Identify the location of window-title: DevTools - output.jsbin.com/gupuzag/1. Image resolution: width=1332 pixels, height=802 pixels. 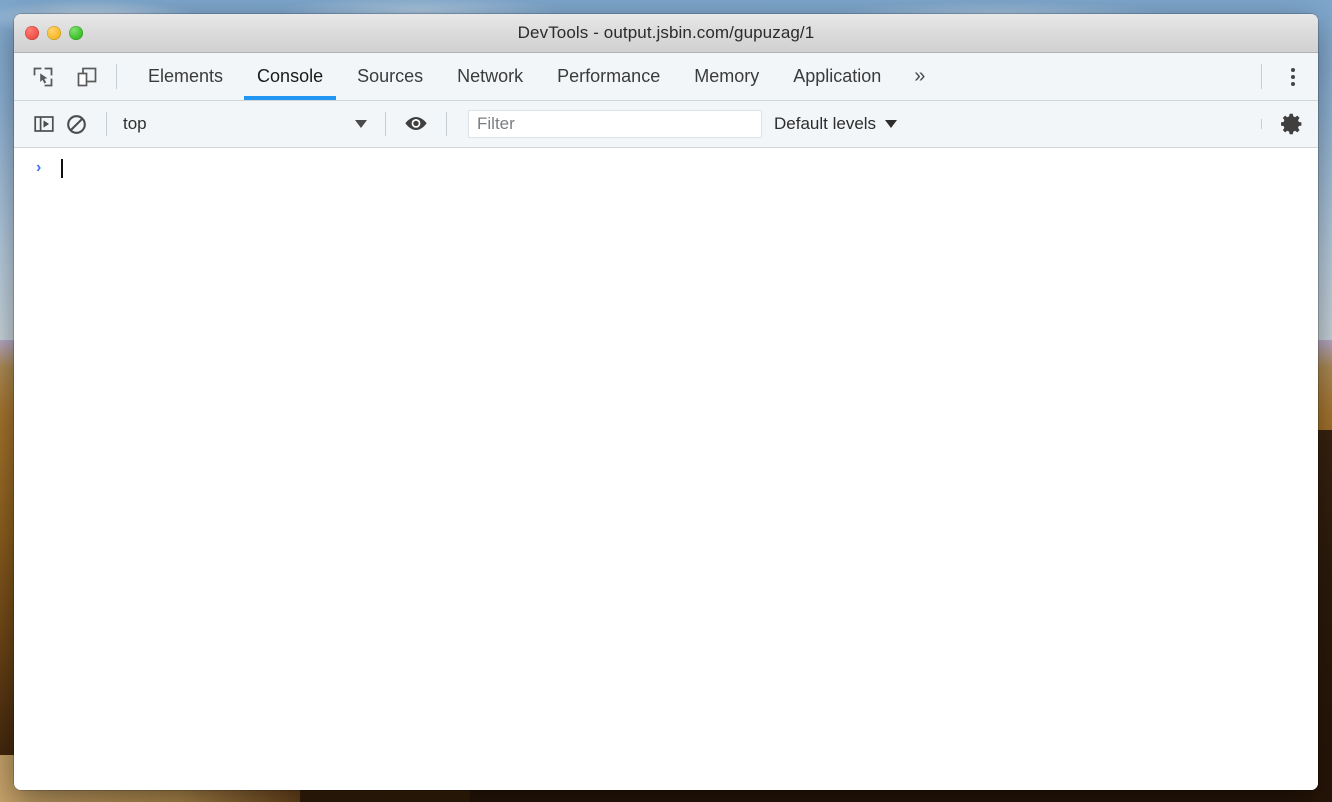
(666, 32).